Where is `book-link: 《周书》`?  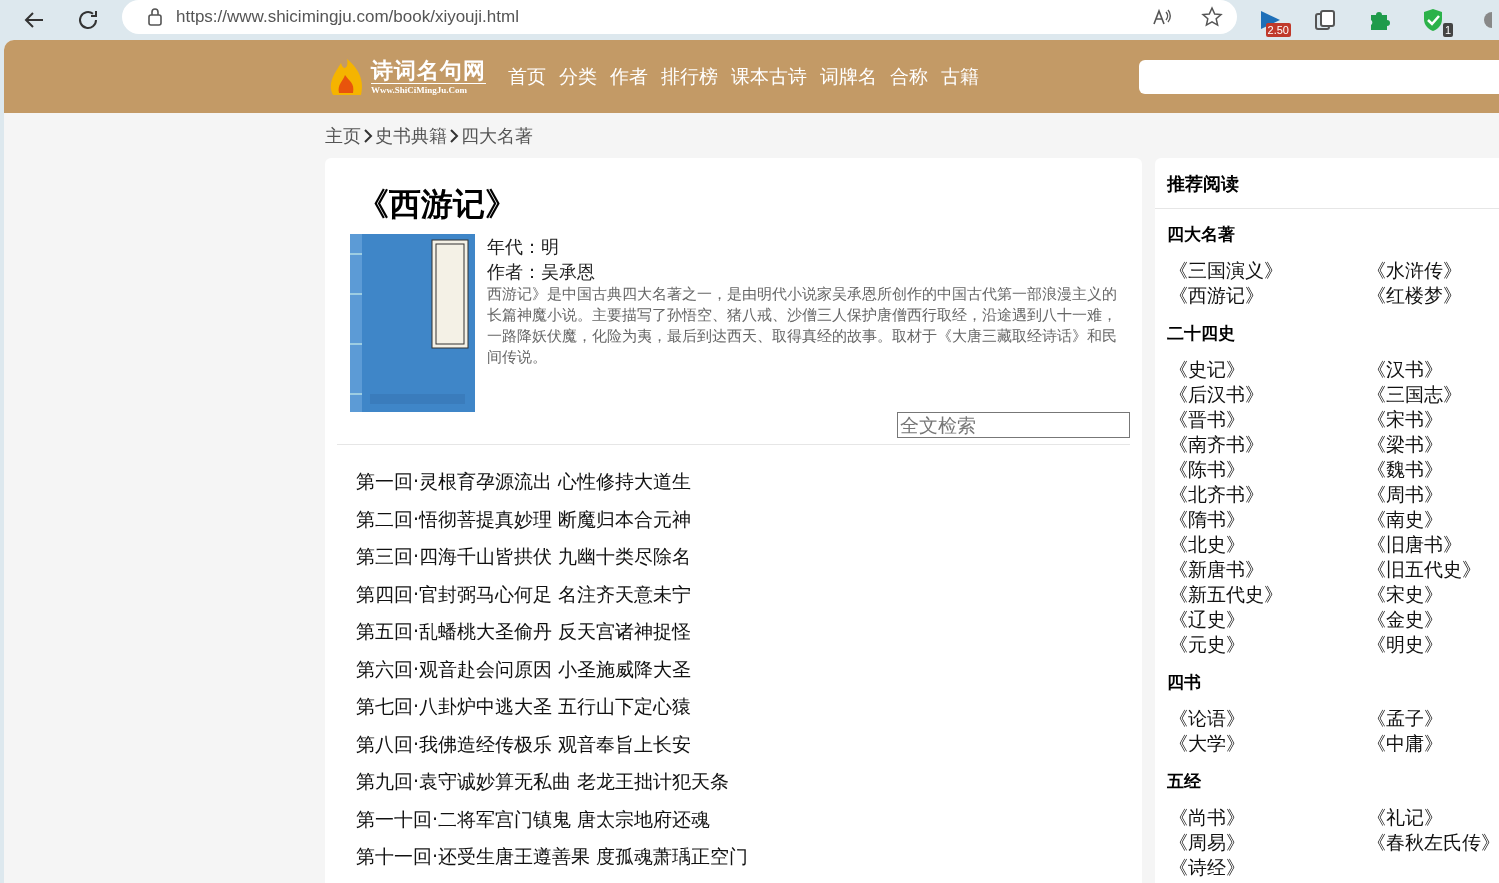 book-link: 《周书》 is located at coordinates (1405, 494).